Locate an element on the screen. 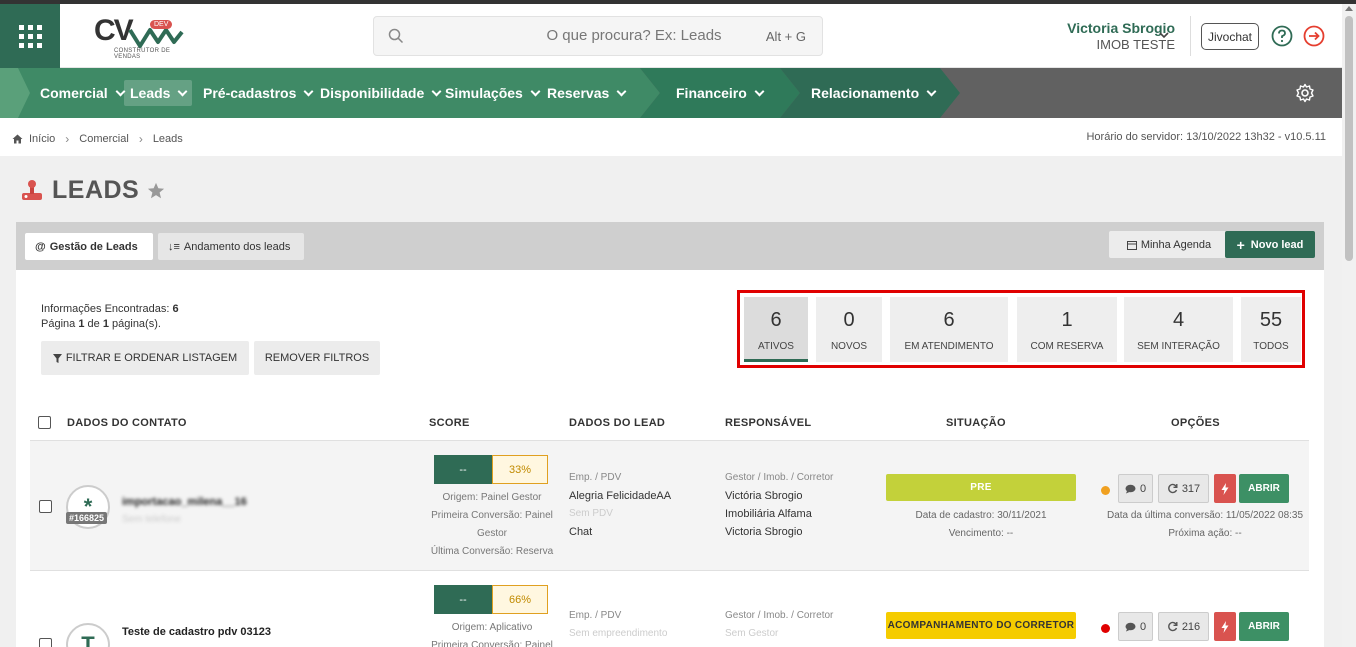 This screenshot has height=647, width=1356. user-menu: Victoria Sbrogio IMOB TESTE is located at coordinates (1102, 36).